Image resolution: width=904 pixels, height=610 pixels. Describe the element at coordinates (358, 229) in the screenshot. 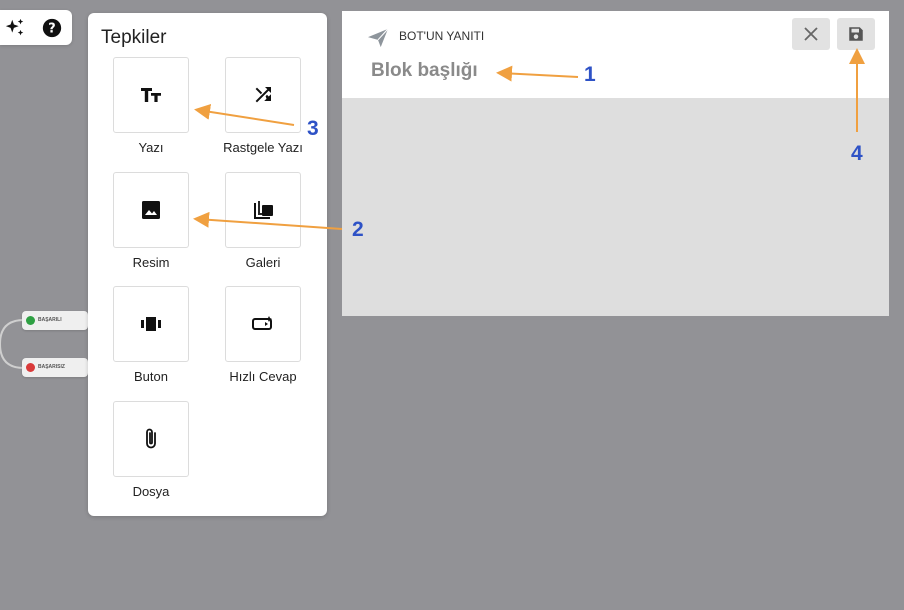

I see `annotation-number: 2` at that location.